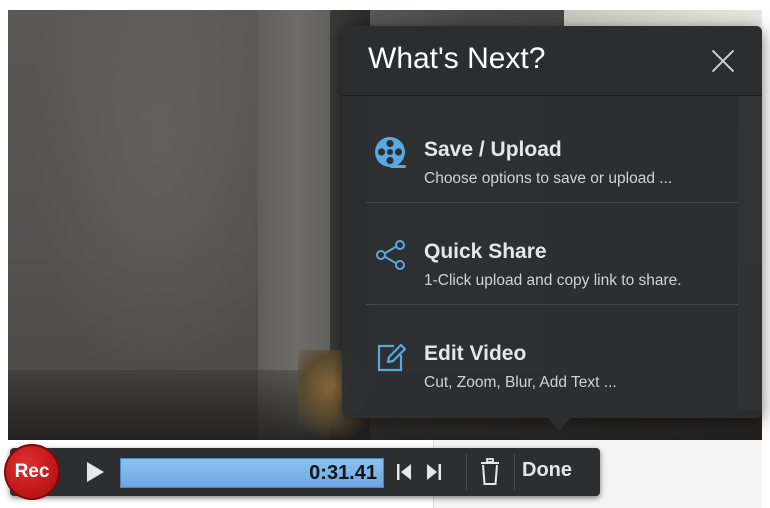 The height and width of the screenshot is (508, 770). I want to click on rec-button: Rec, so click(32, 472).